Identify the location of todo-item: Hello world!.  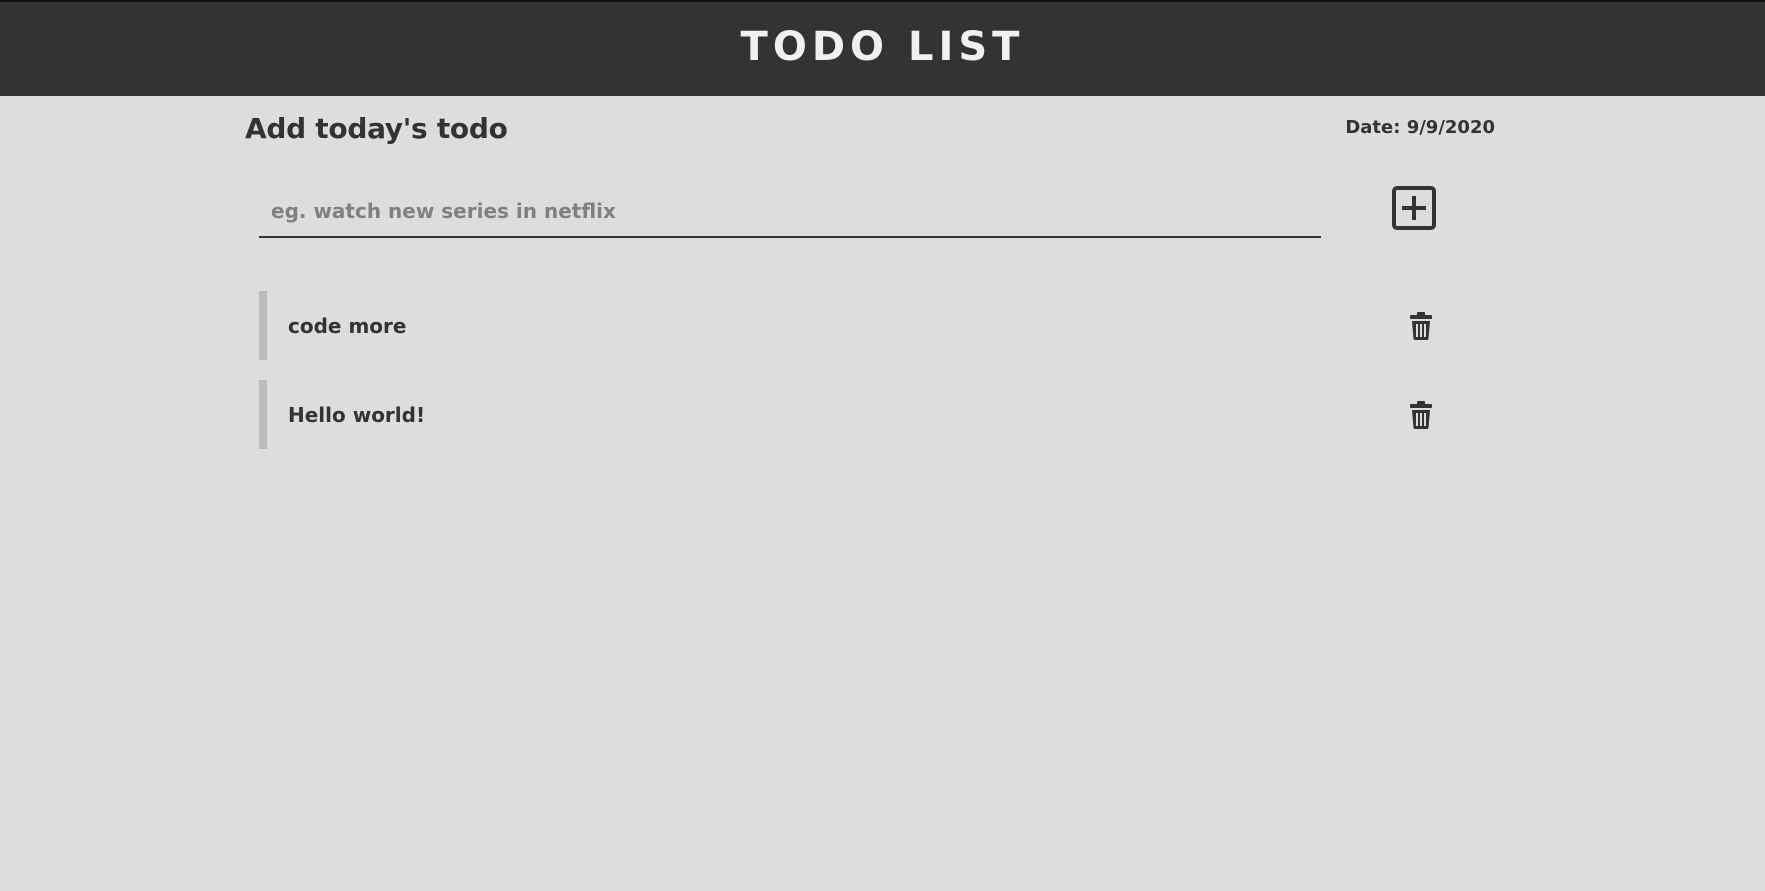
(849, 414).